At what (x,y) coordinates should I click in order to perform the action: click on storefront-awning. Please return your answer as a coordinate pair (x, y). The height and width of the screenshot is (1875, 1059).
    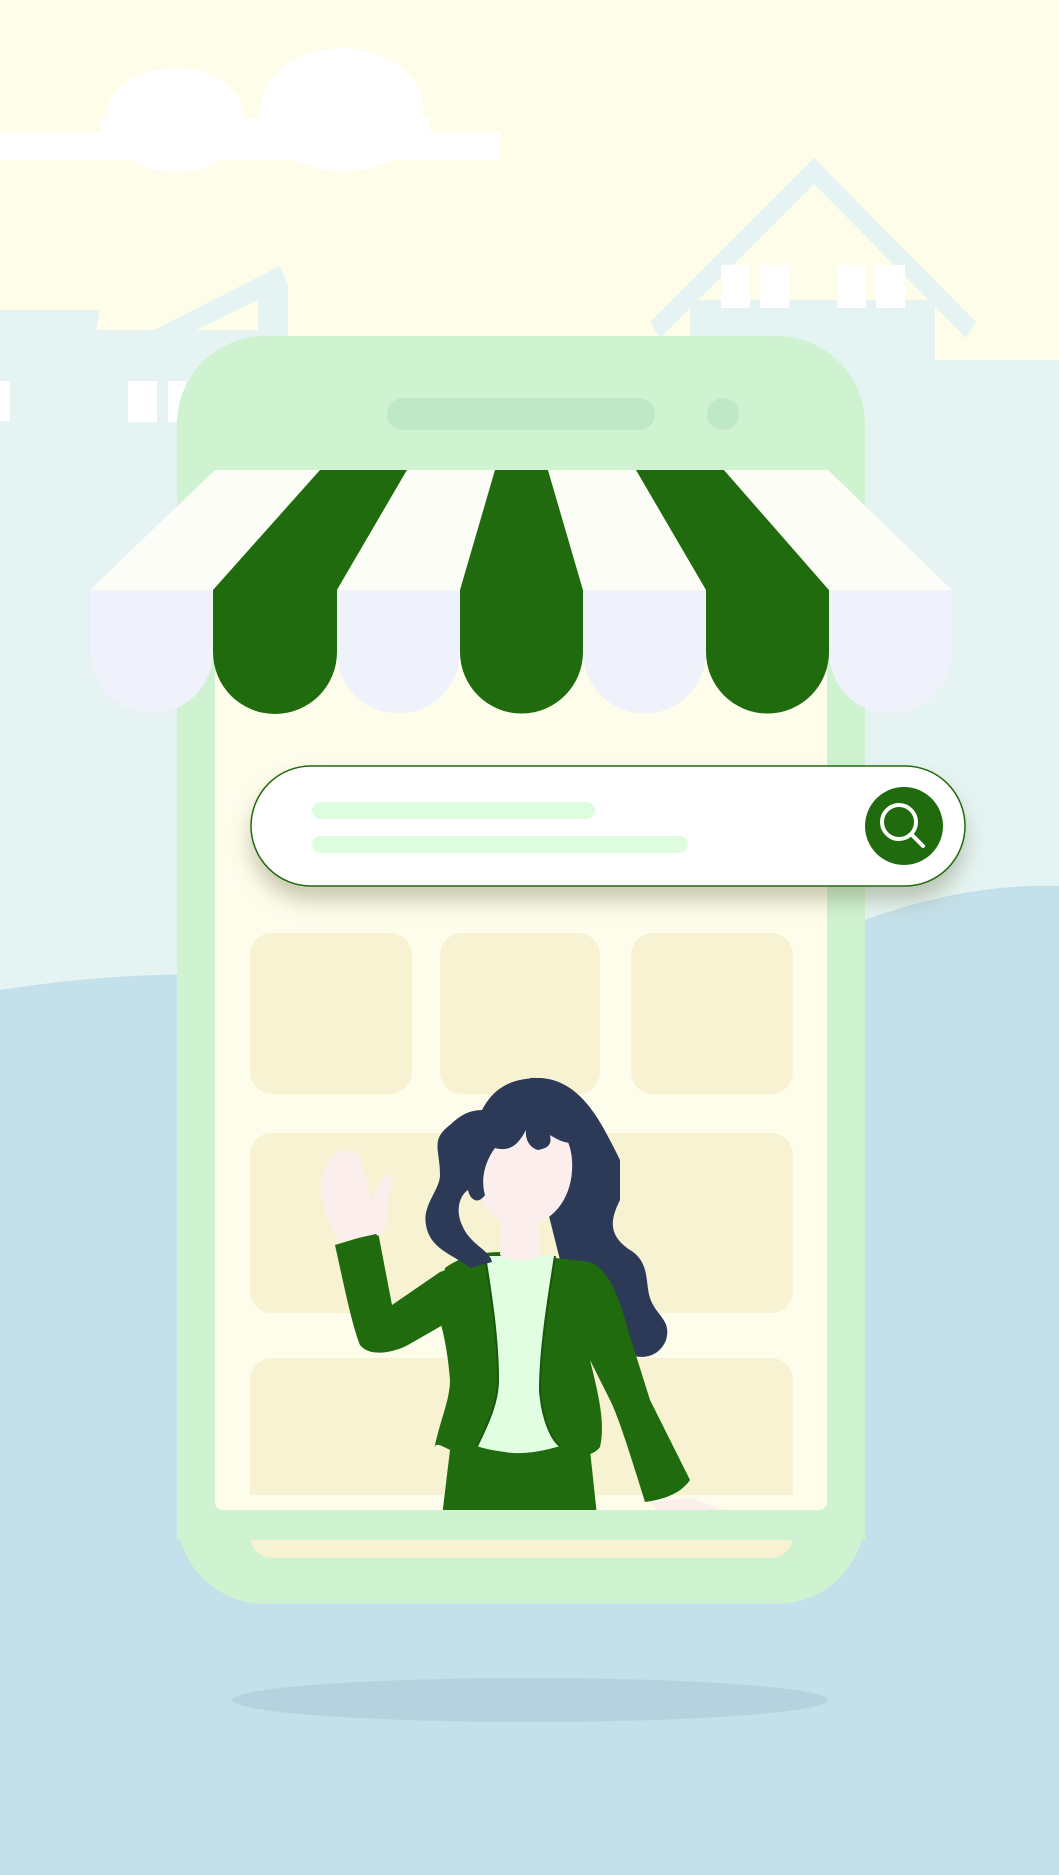
    Looking at the image, I should click on (521, 592).